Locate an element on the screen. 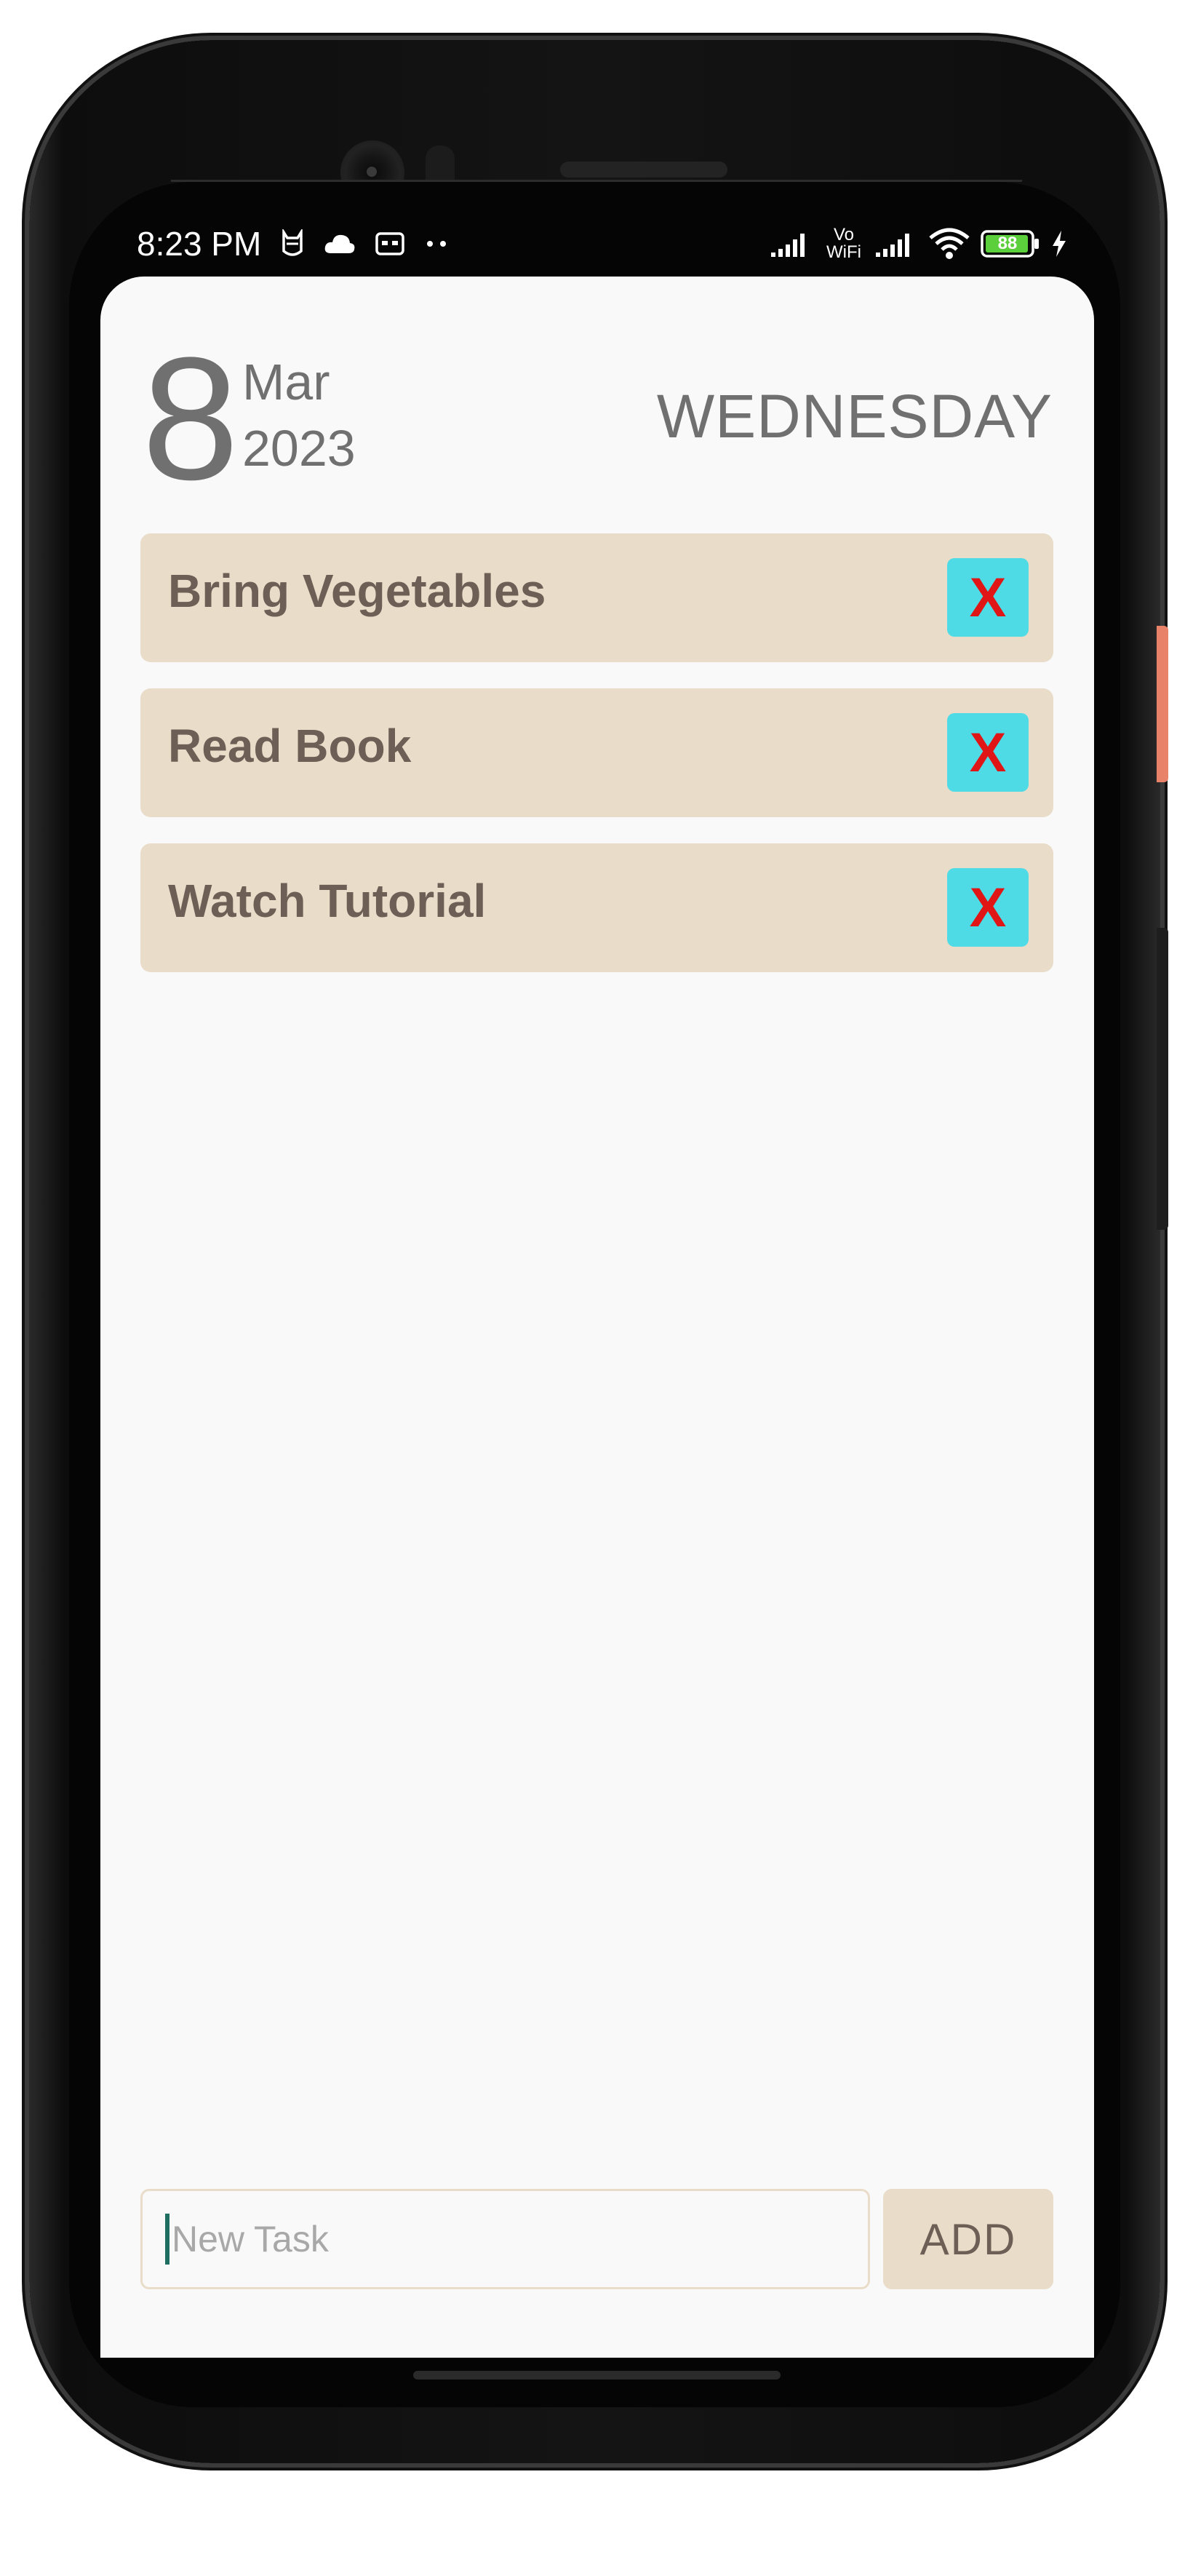 Image resolution: width=1193 pixels, height=2576 pixels. battery-level: 88 is located at coordinates (1007, 243).